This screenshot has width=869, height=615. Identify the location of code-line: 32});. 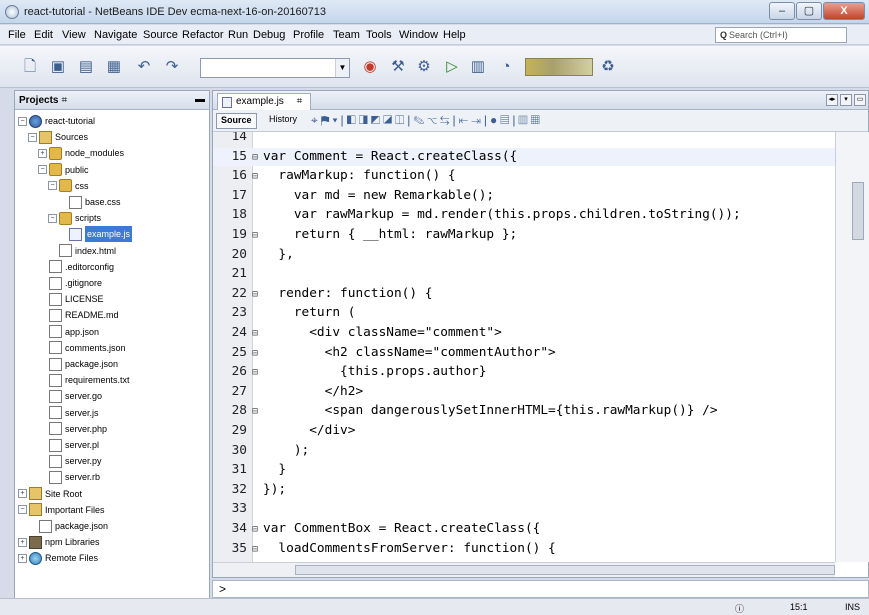
(524, 490).